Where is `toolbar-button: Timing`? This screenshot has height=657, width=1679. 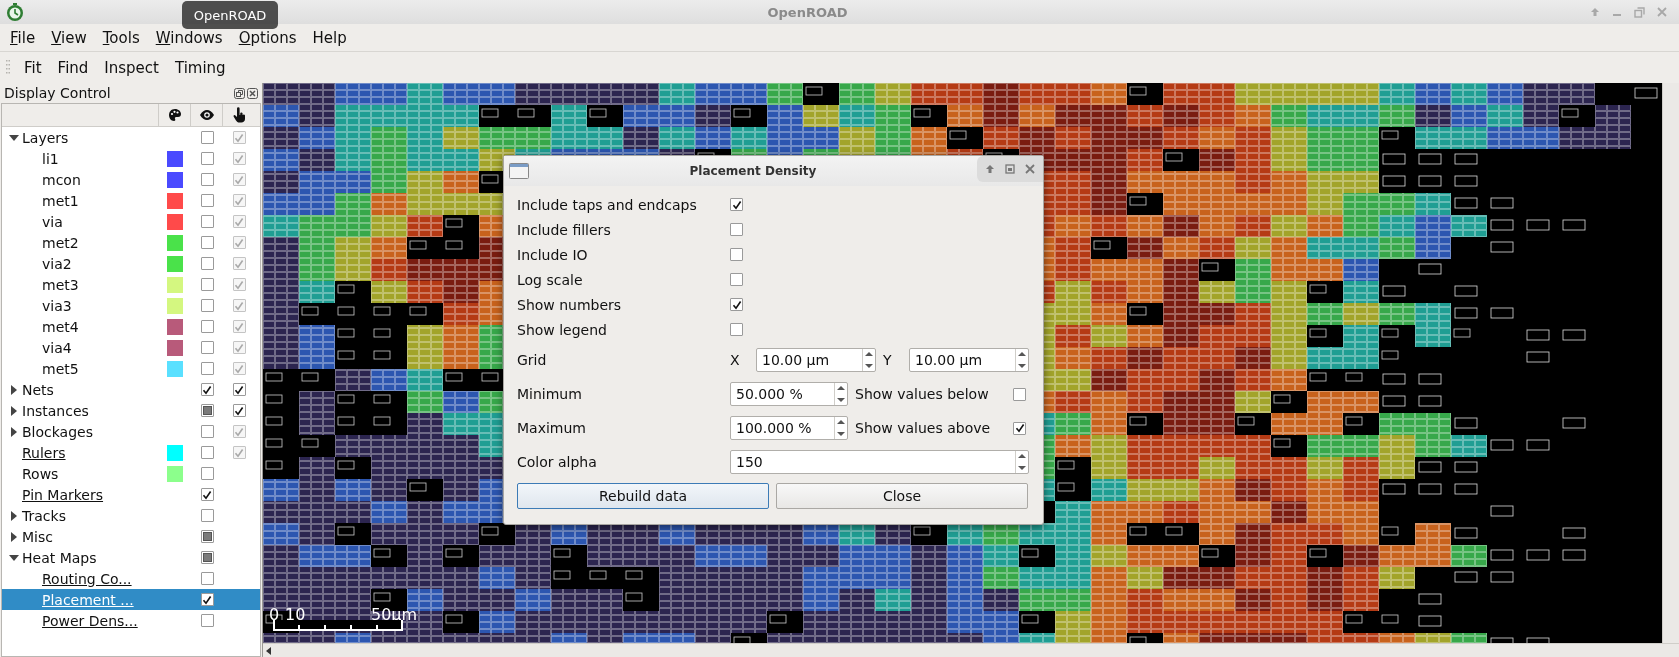 toolbar-button: Timing is located at coordinates (200, 67).